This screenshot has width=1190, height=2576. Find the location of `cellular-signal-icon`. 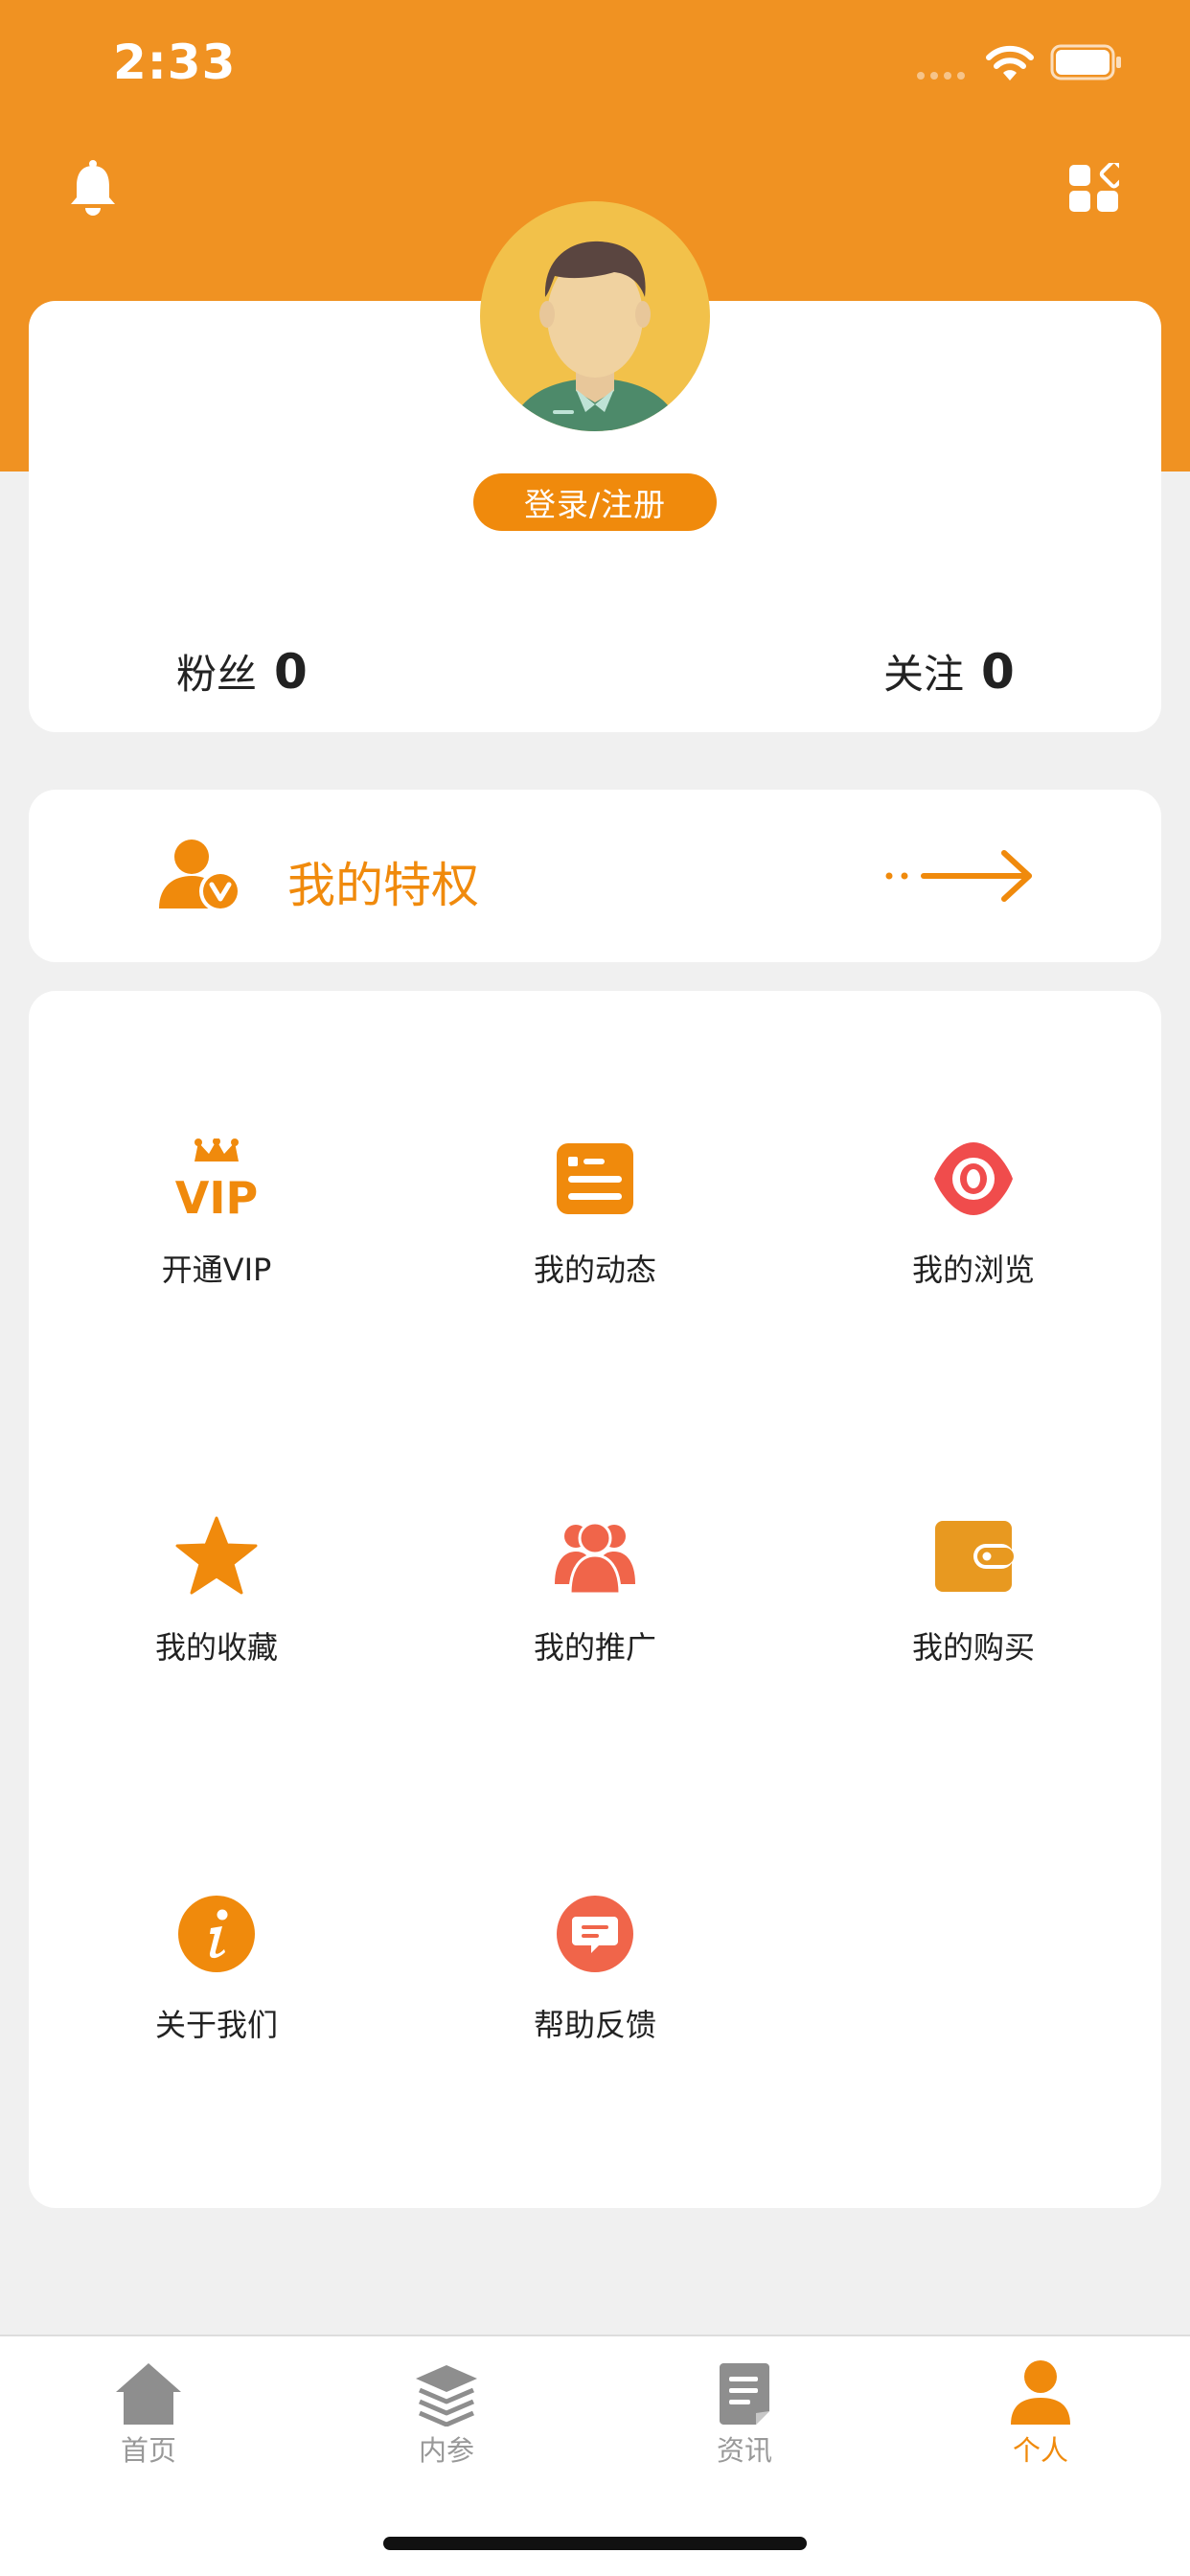

cellular-signal-icon is located at coordinates (941, 76).